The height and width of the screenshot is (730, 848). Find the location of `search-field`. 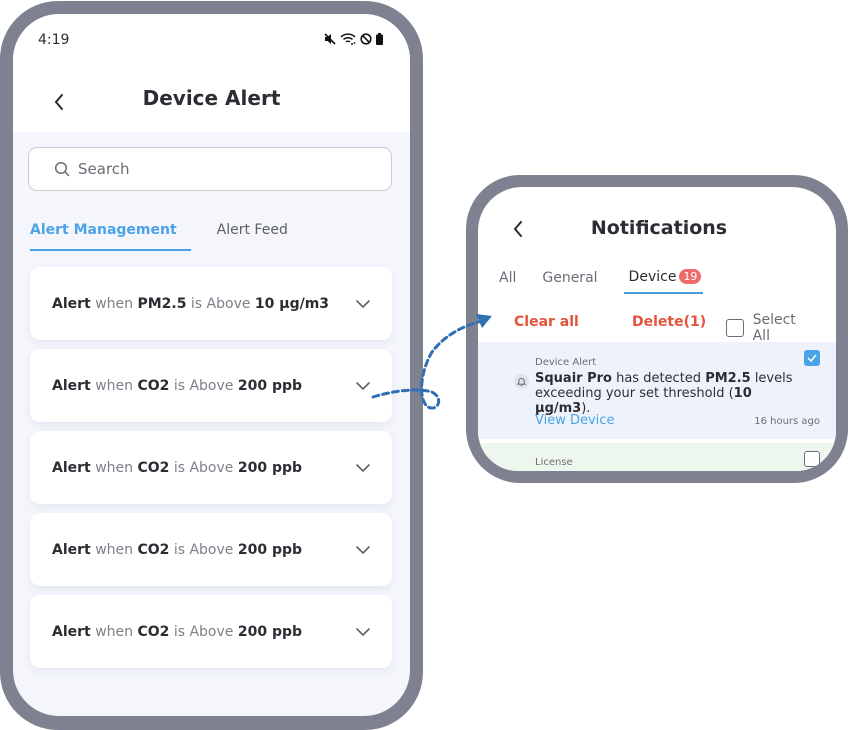

search-field is located at coordinates (210, 169).